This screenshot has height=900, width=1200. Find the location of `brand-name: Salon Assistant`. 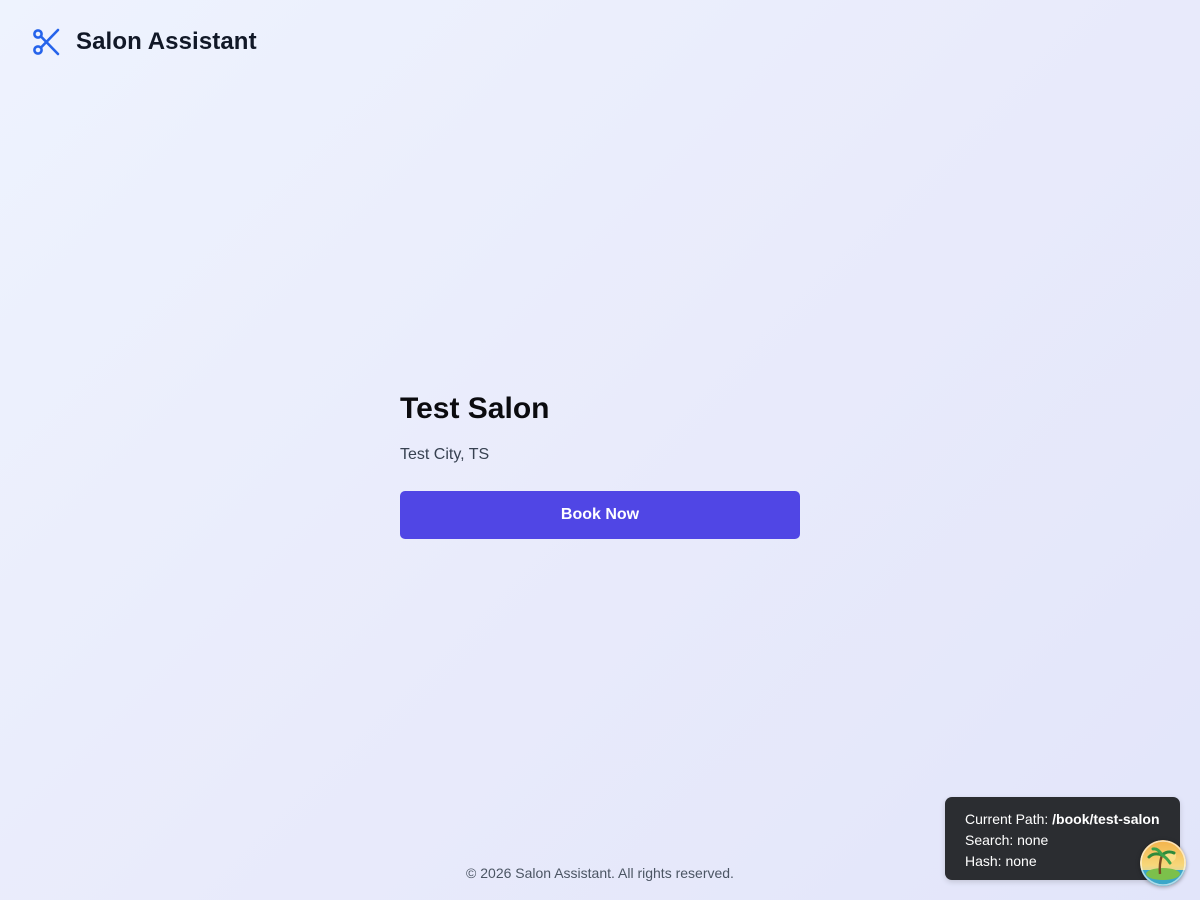

brand-name: Salon Assistant is located at coordinates (166, 42).